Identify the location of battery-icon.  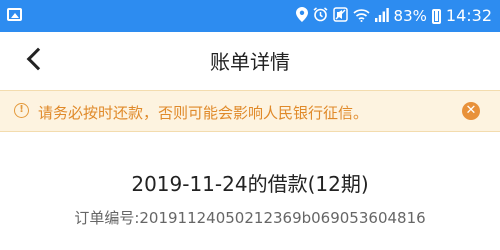
(436, 16).